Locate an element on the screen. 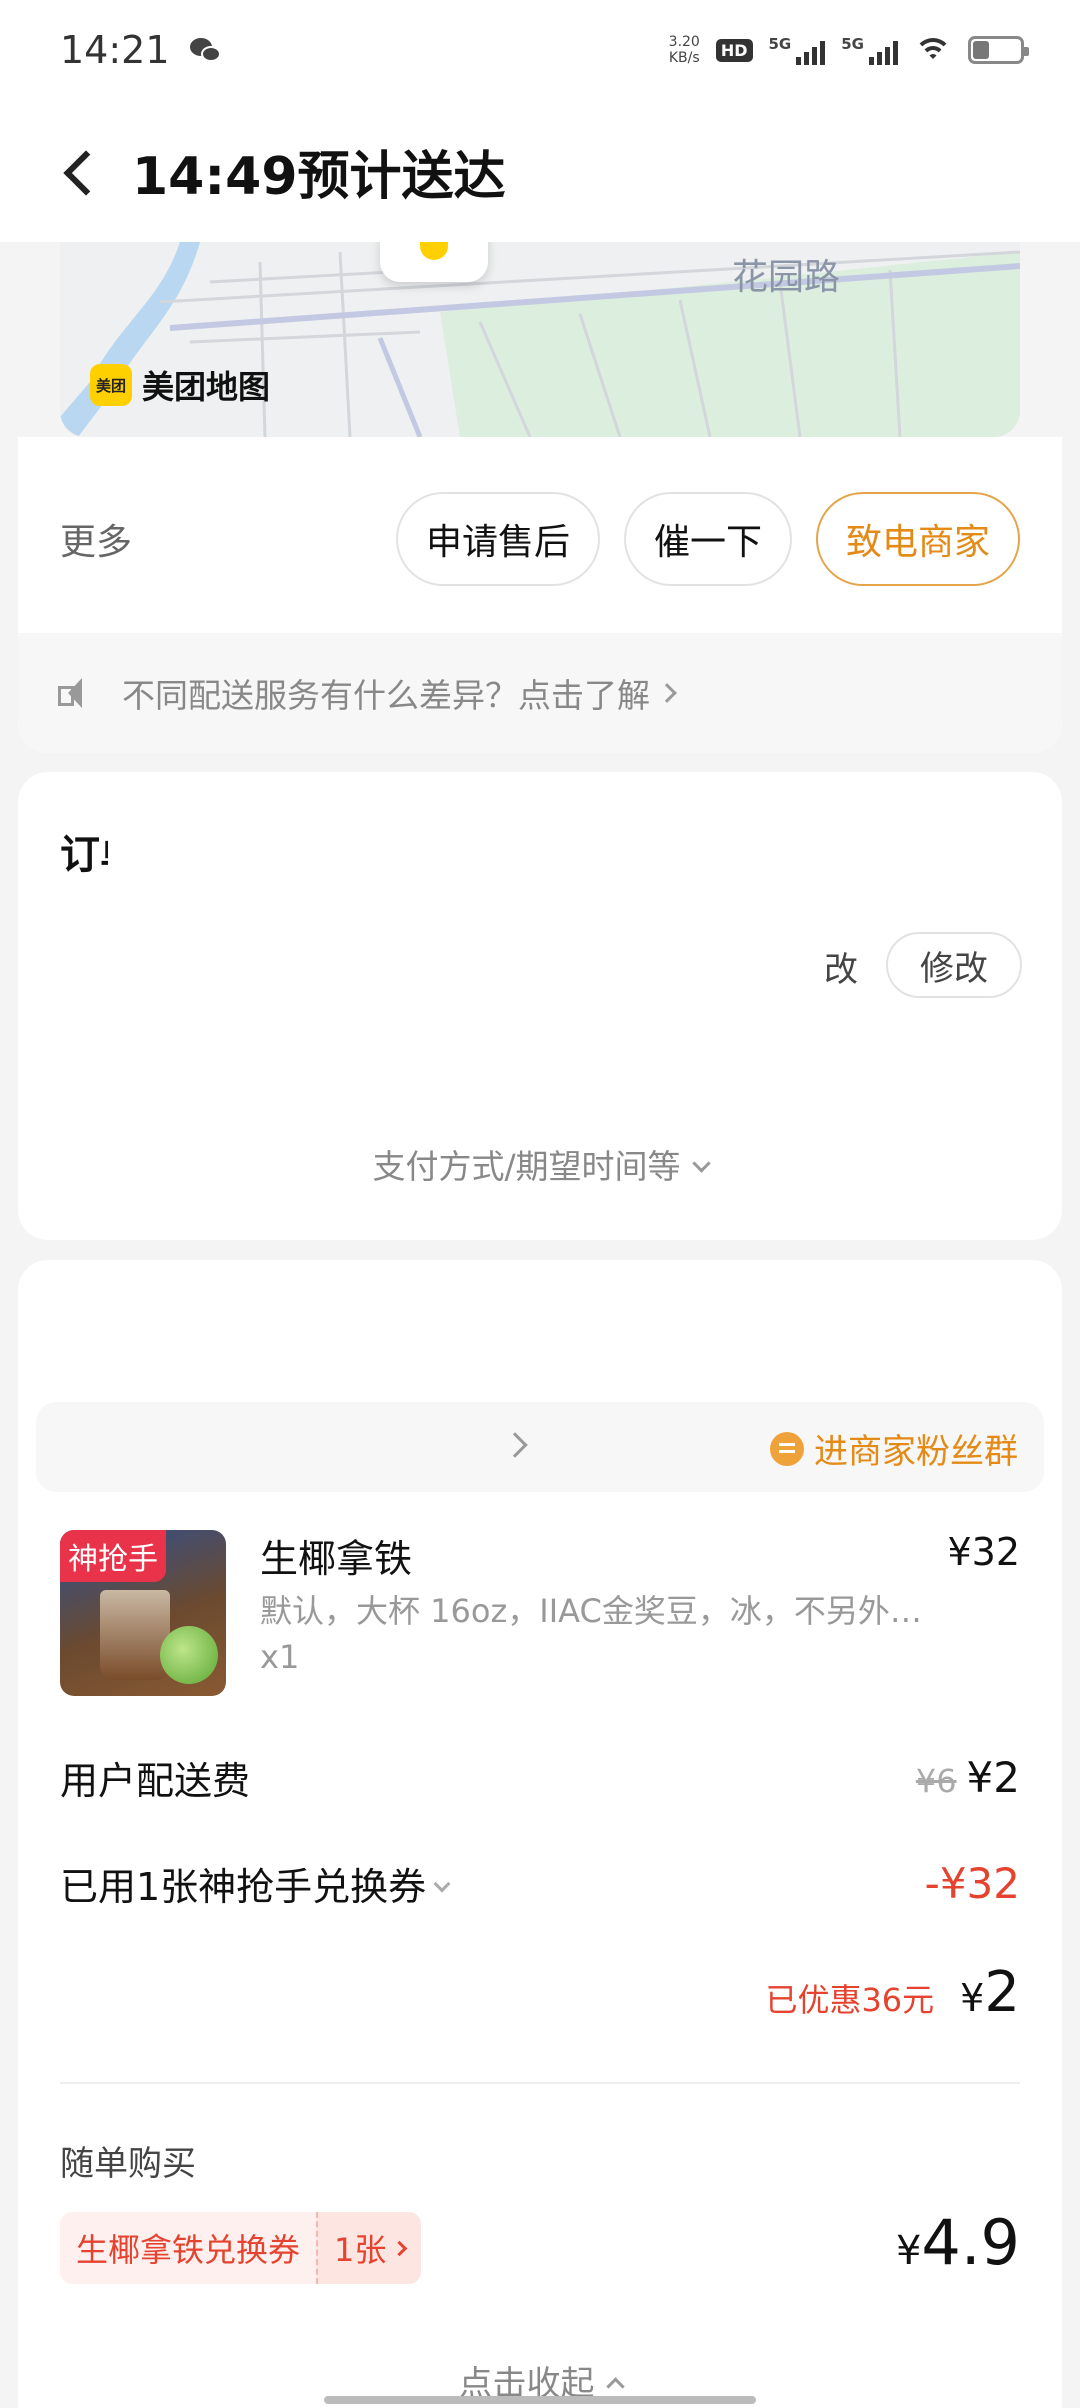 The height and width of the screenshot is (2408, 1080). product-image: 神抢手 is located at coordinates (143, 1613).